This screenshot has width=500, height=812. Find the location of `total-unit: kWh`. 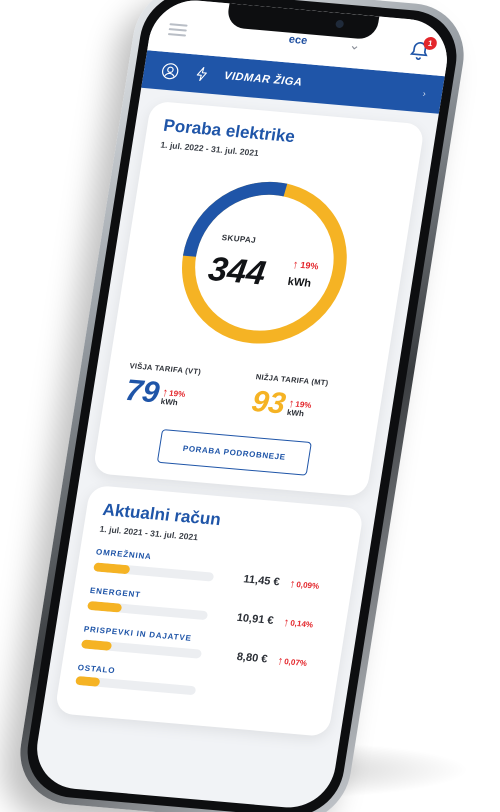

total-unit: kWh is located at coordinates (299, 282).